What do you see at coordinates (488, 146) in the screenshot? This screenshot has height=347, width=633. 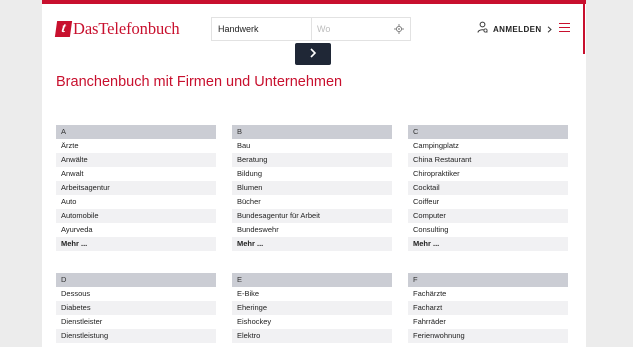 I see `category-link: Campingplatz` at bounding box center [488, 146].